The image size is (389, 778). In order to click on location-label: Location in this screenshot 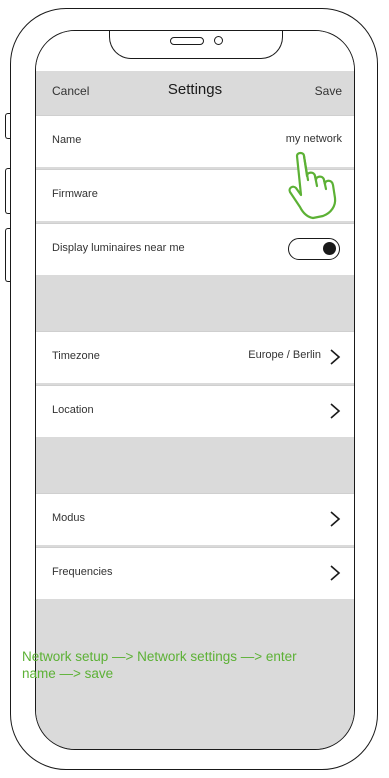, I will do `click(73, 410)`.